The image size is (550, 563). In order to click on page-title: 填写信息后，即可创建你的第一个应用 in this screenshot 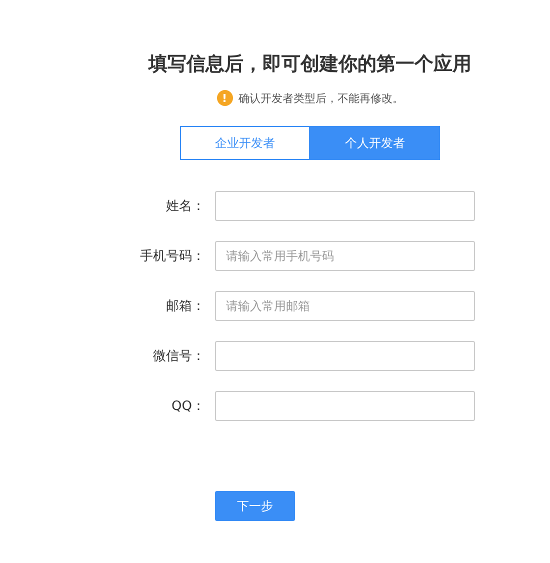, I will do `click(310, 64)`.